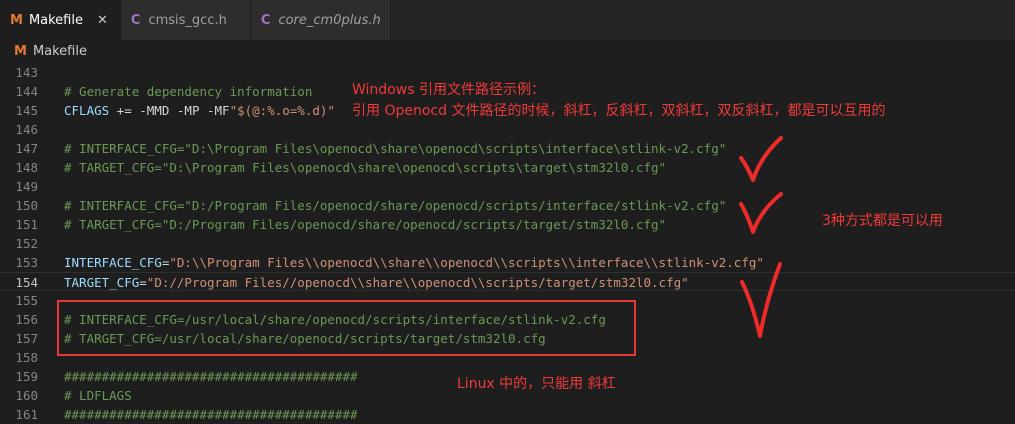  I want to click on tab-label: Makefile, so click(55, 20).